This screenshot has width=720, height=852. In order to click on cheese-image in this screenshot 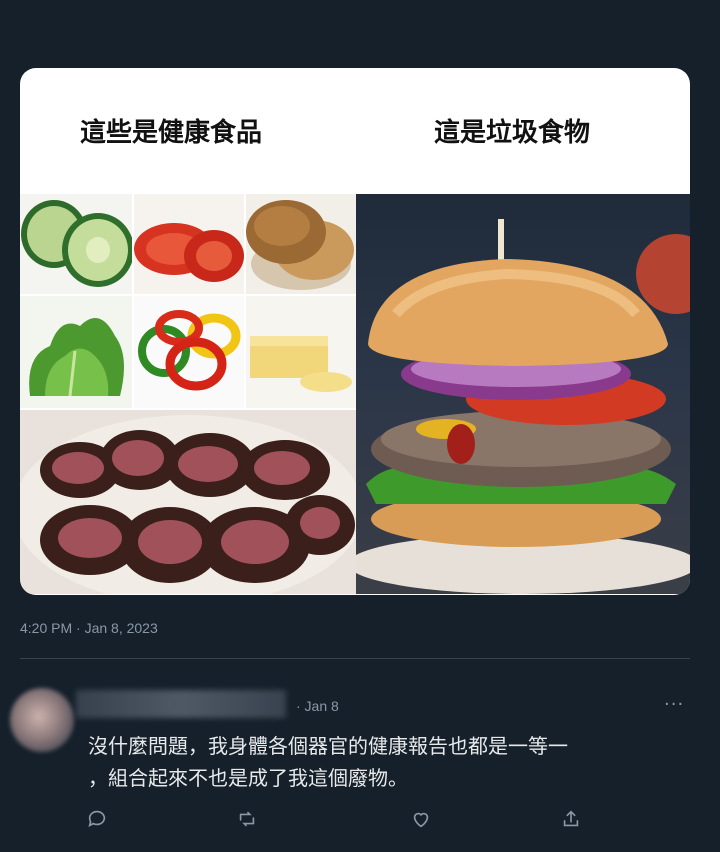, I will do `click(301, 352)`.